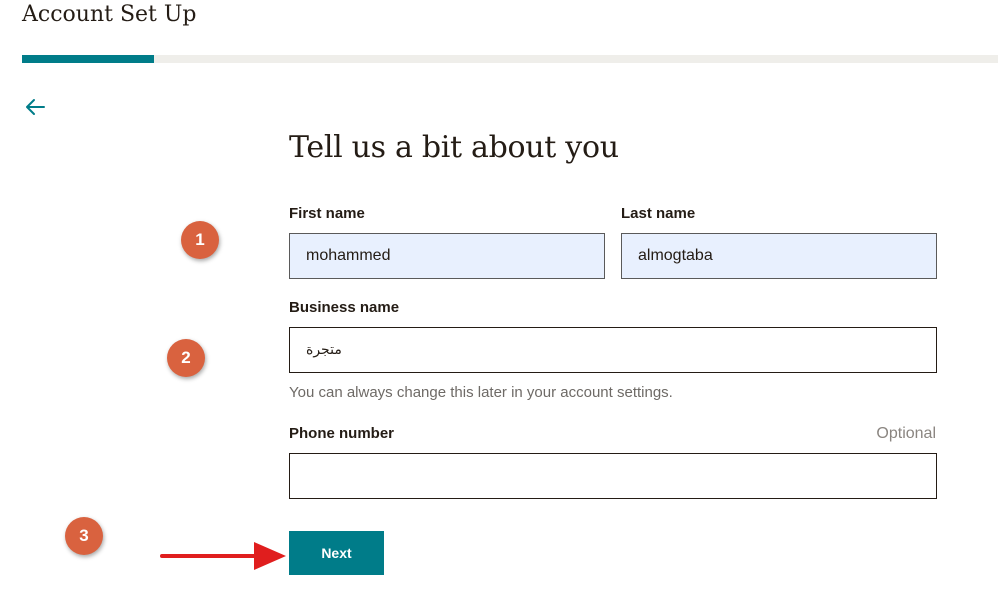 The image size is (998, 594). What do you see at coordinates (510, 59) in the screenshot?
I see `progress-bar` at bounding box center [510, 59].